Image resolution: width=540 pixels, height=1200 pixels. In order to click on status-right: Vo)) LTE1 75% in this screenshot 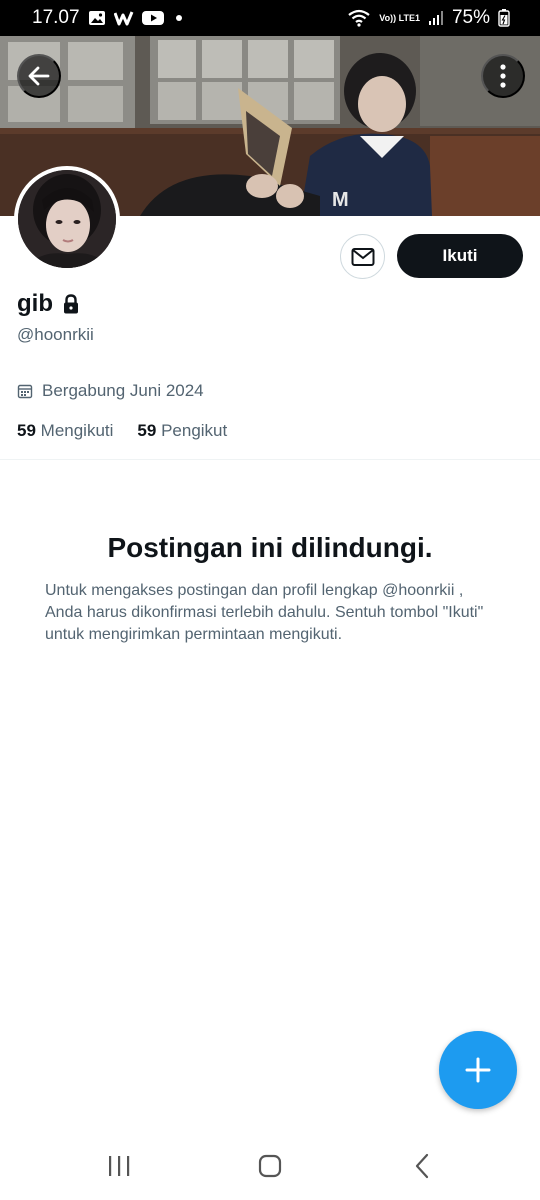, I will do `click(428, 18)`.